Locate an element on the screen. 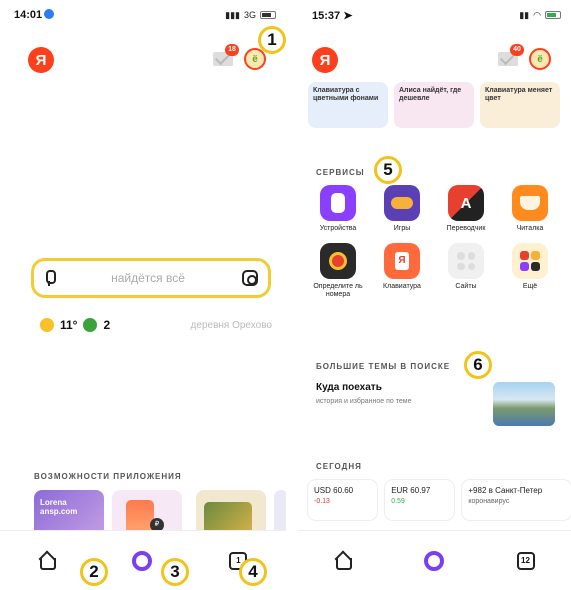  service-label: Переводчик is located at coordinates (466, 228).